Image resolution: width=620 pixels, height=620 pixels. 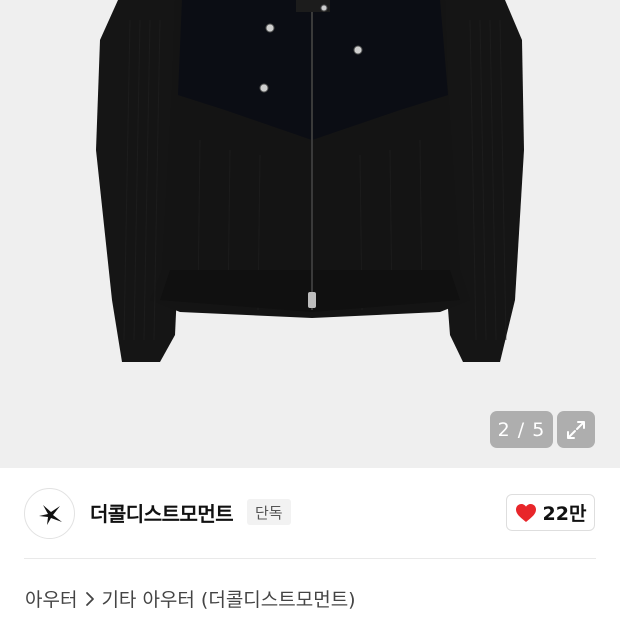 I want to click on image-page-counter: 2 / 5, so click(x=521, y=429).